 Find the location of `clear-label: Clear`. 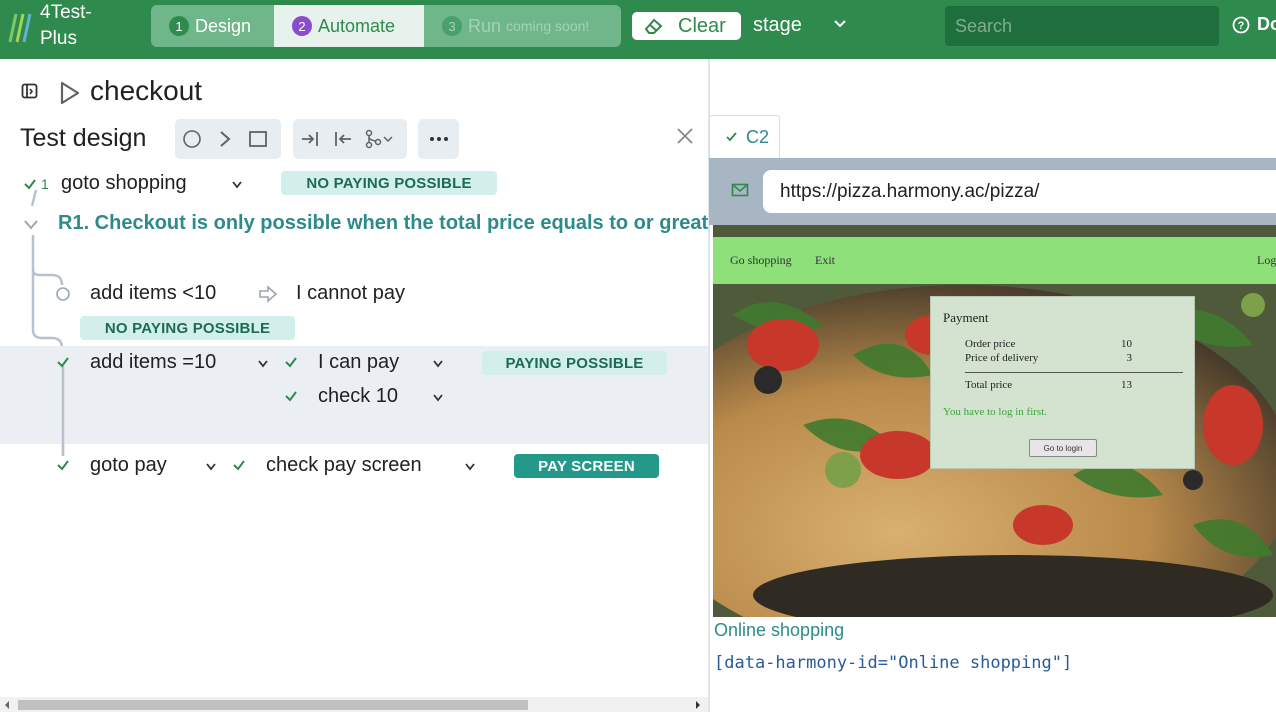

clear-label: Clear is located at coordinates (702, 25).